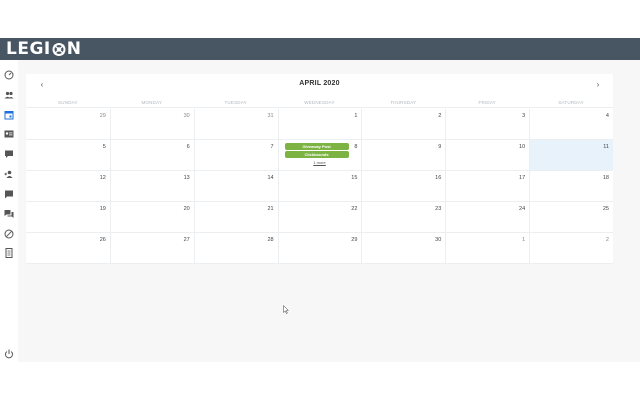 This screenshot has width=640, height=400. I want to click on weekday-label: WEDNESDAY, so click(319, 102).